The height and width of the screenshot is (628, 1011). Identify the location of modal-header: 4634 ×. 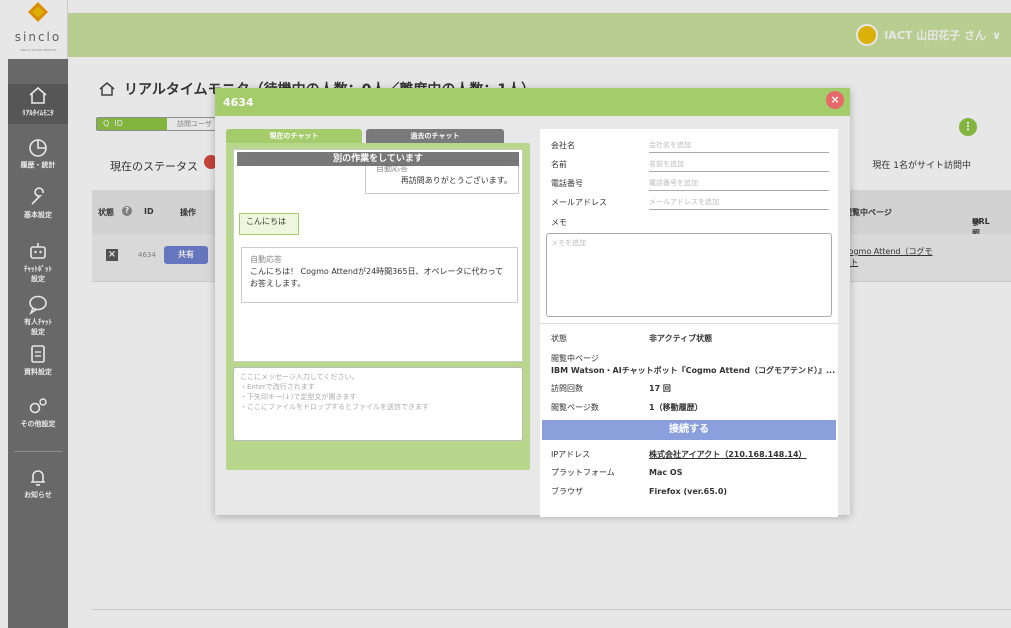
(532, 102).